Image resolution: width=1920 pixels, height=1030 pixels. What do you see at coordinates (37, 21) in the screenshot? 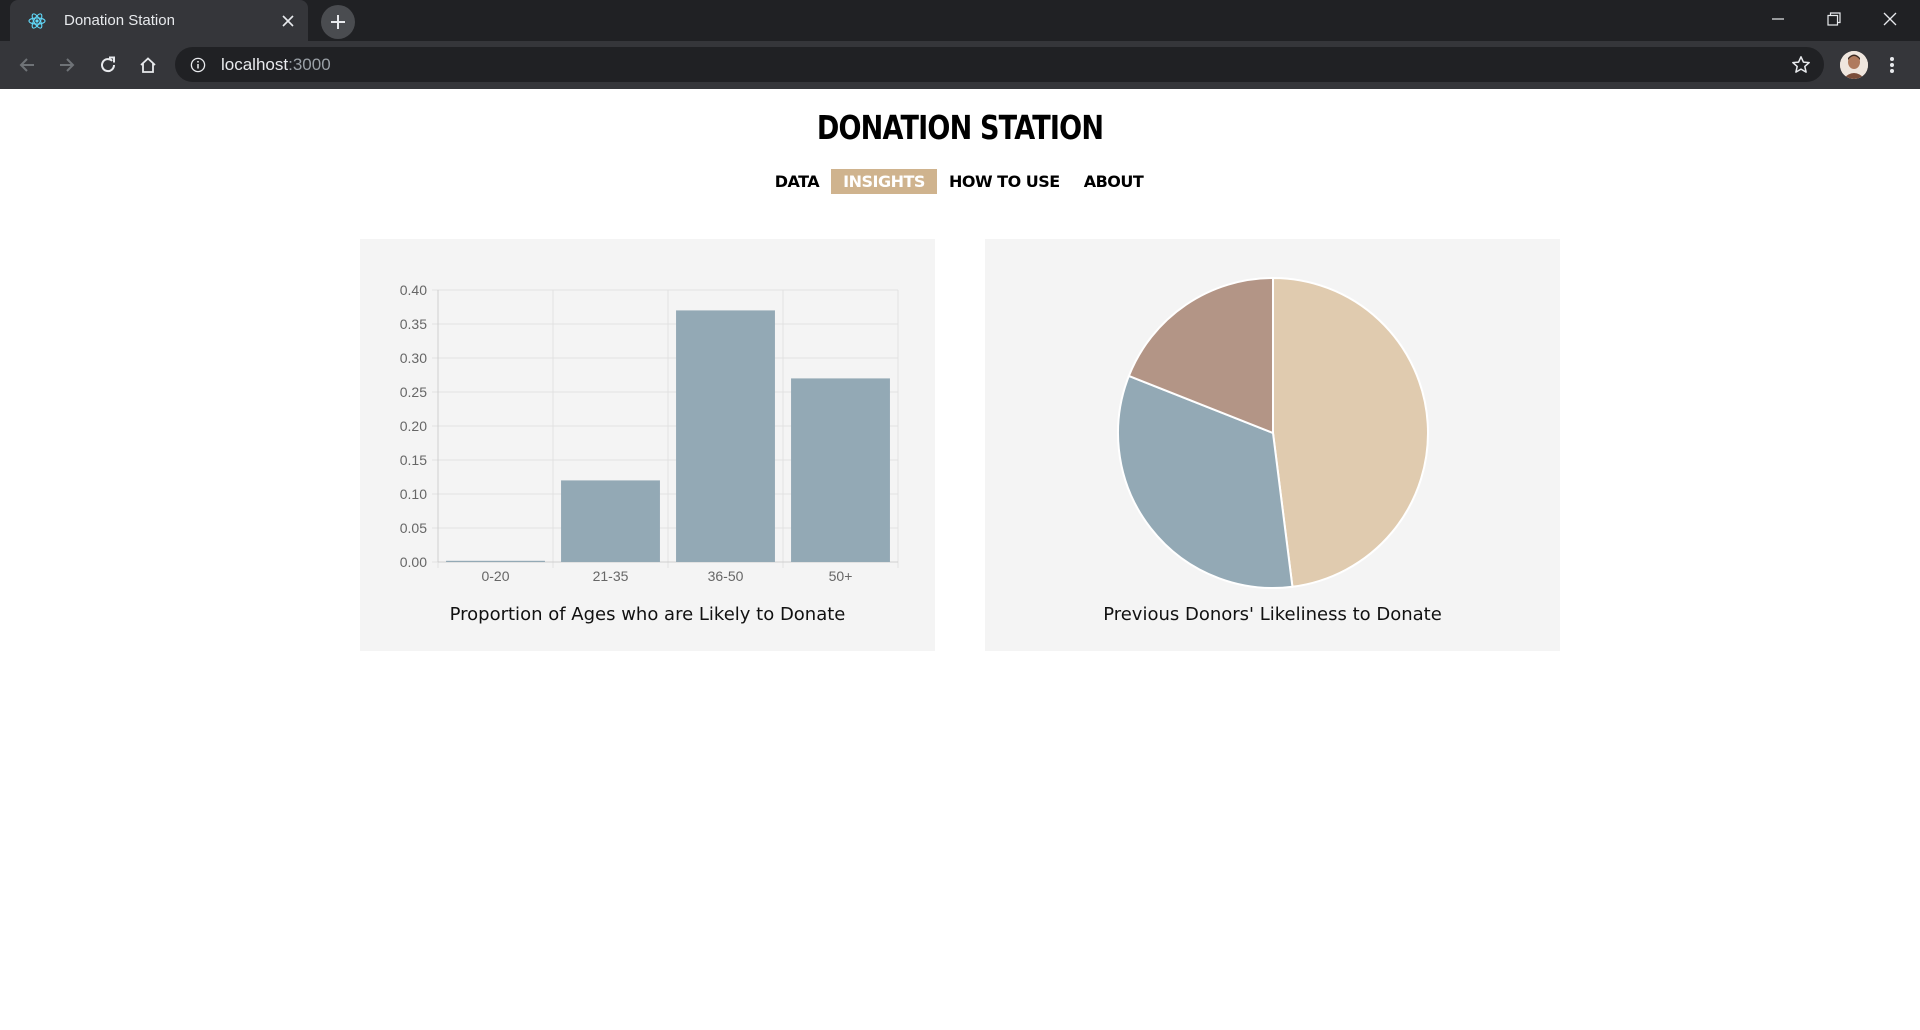
I see `react-icon` at bounding box center [37, 21].